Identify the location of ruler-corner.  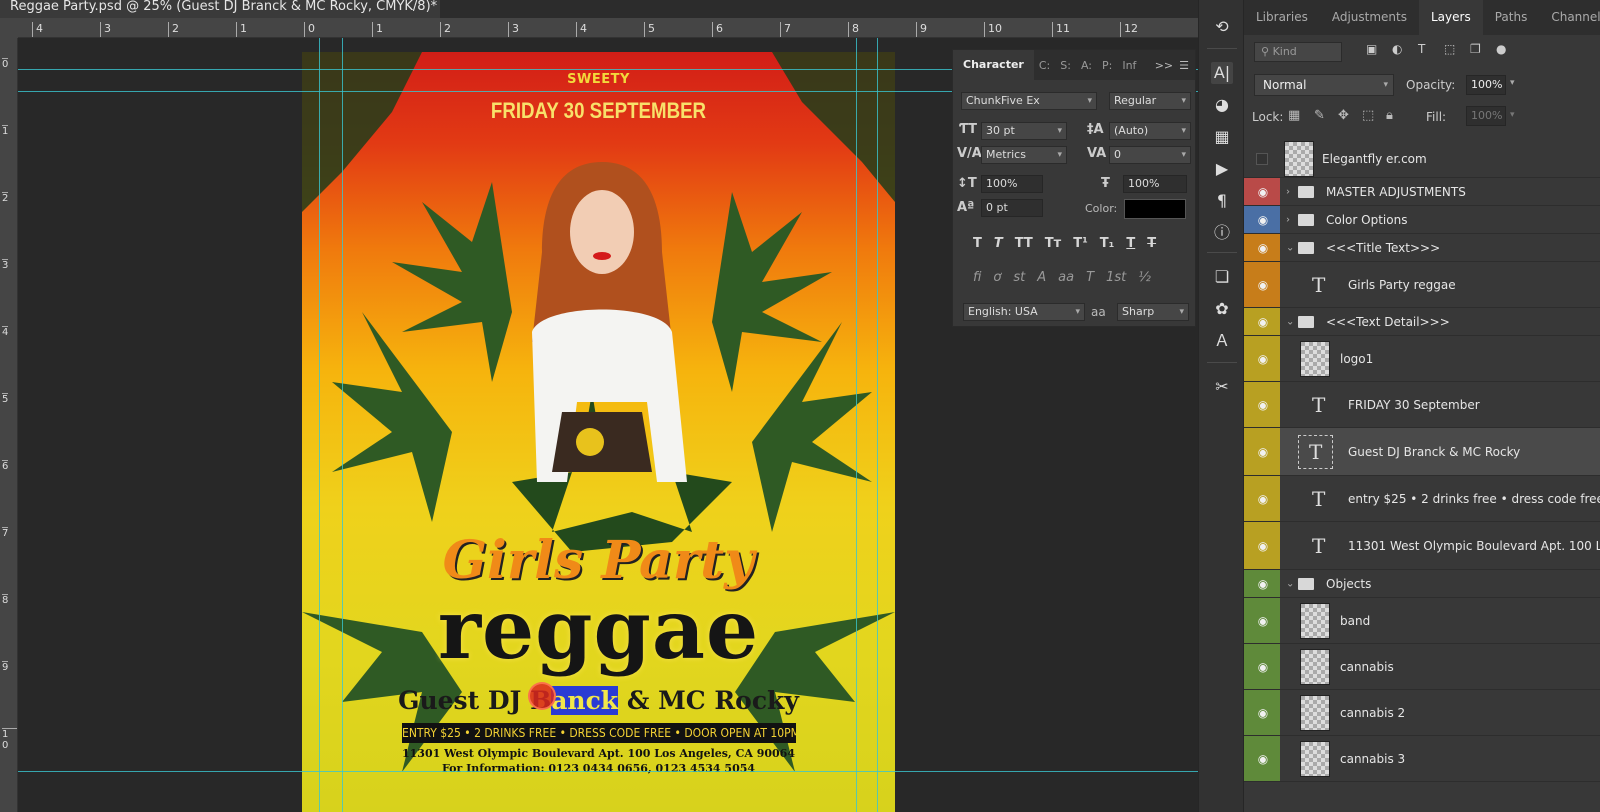
(9, 28).